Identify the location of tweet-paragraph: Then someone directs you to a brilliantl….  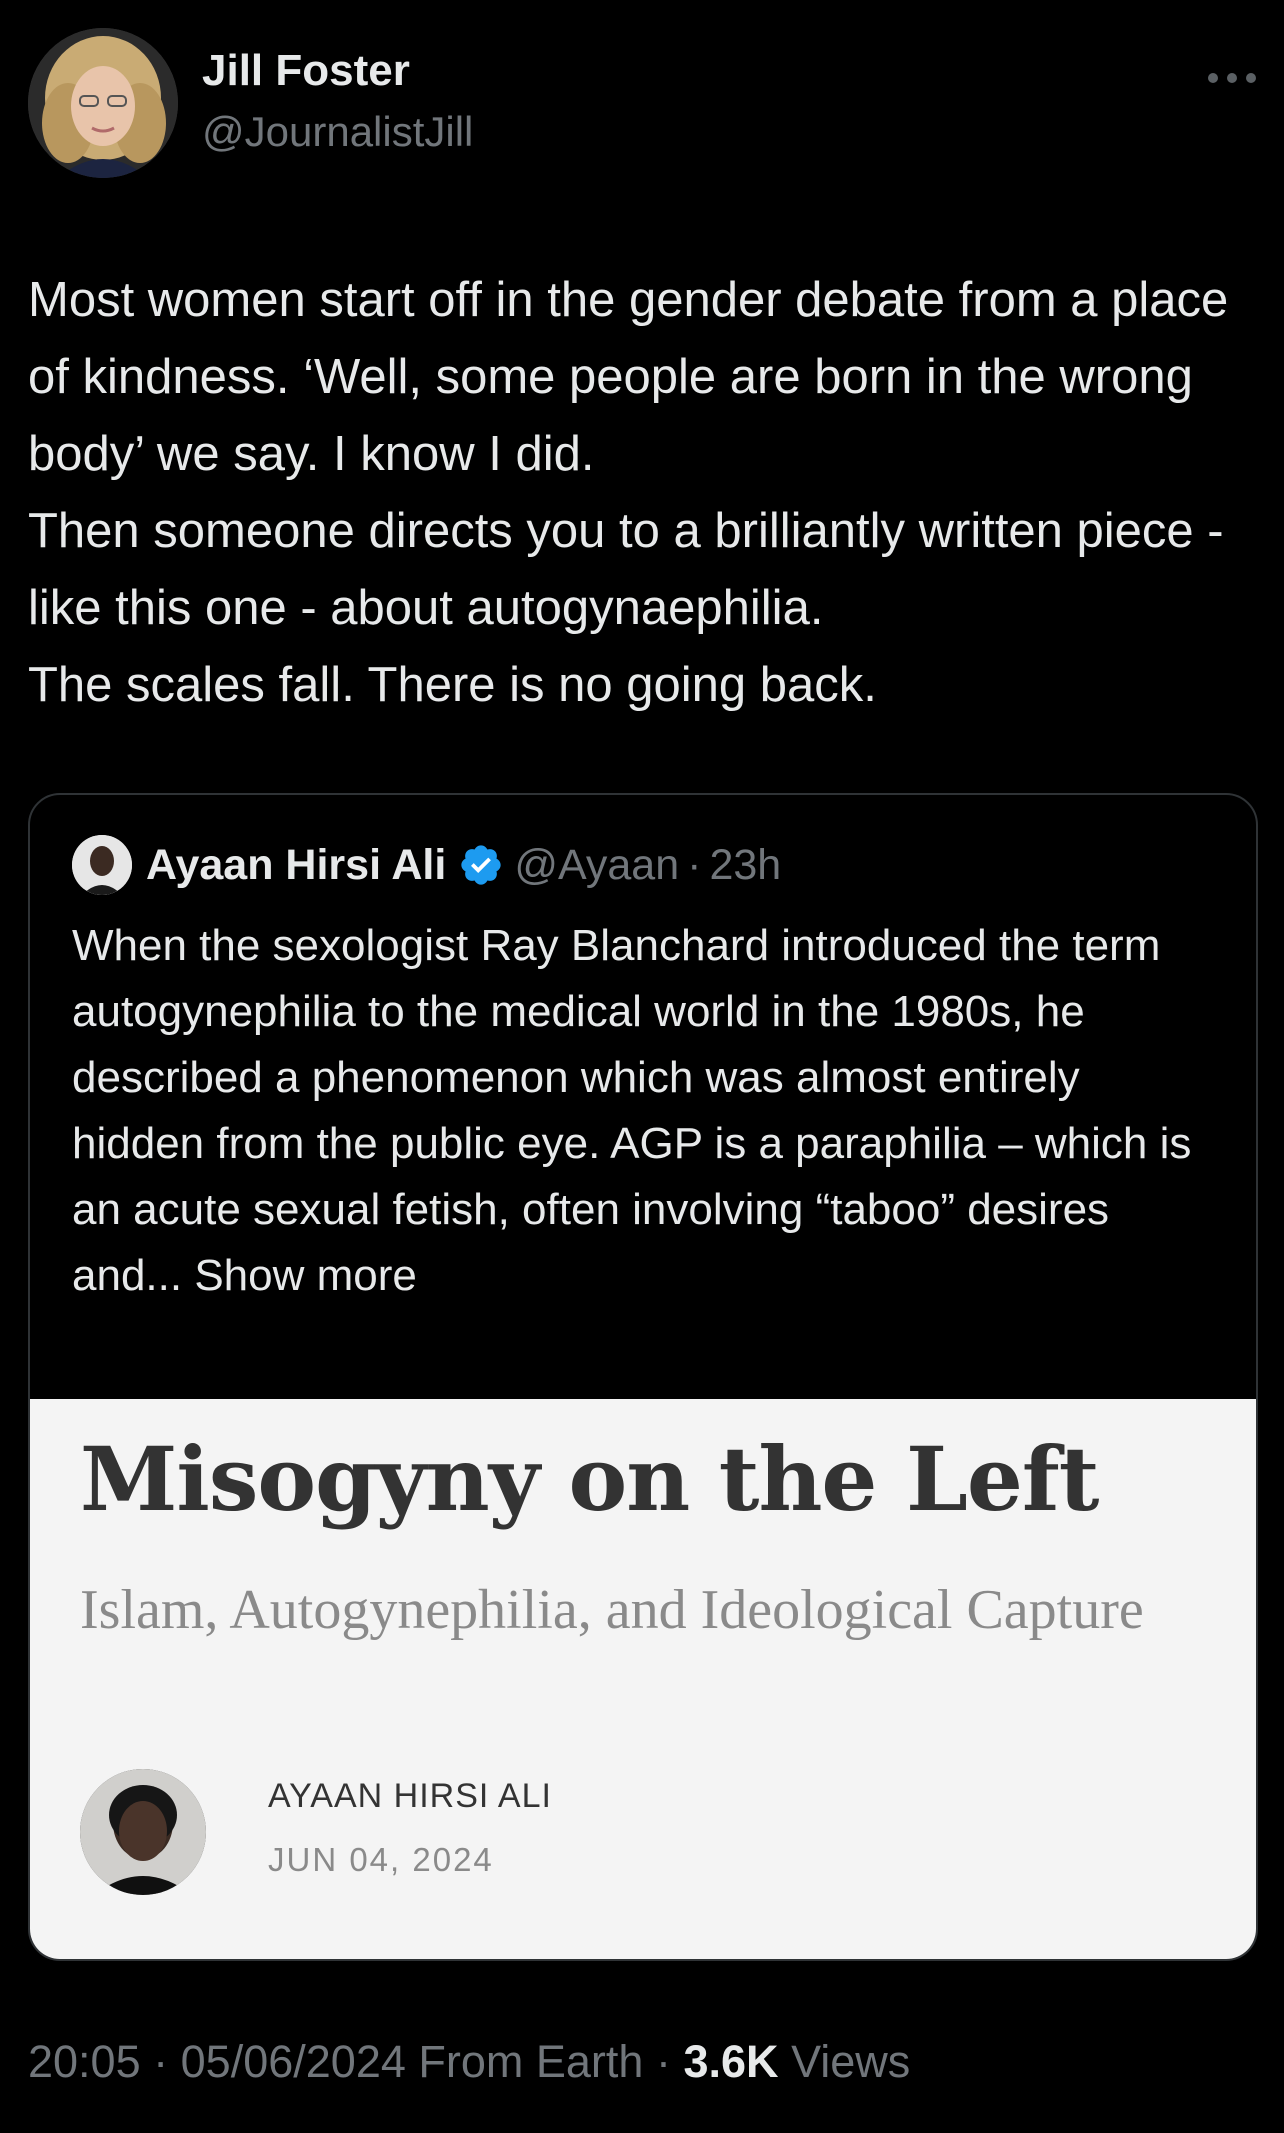
(626, 569).